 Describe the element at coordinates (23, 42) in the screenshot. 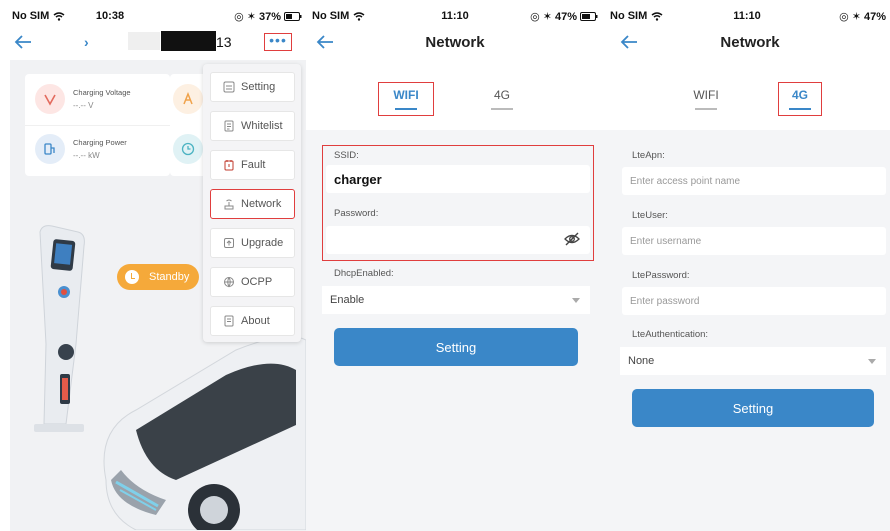

I see `back-arrow-icon` at that location.